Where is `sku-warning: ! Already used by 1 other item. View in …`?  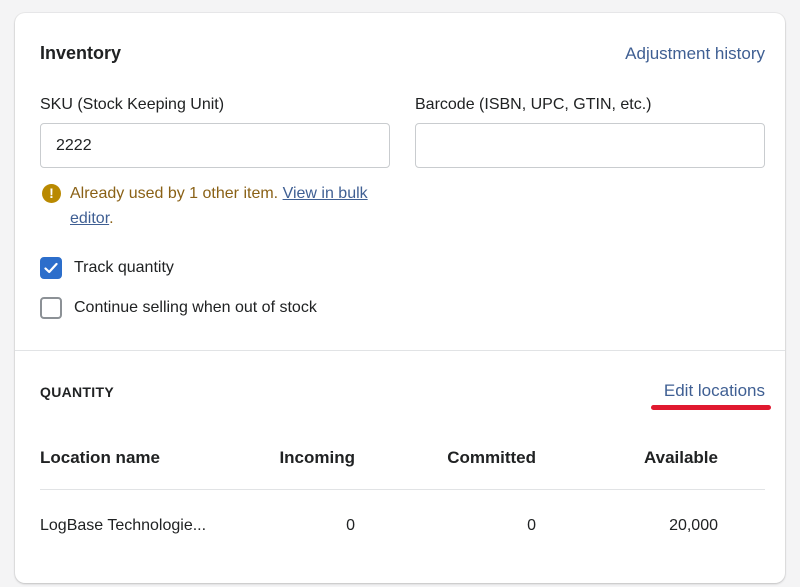 sku-warning: ! Already used by 1 other item. View in … is located at coordinates (210, 206).